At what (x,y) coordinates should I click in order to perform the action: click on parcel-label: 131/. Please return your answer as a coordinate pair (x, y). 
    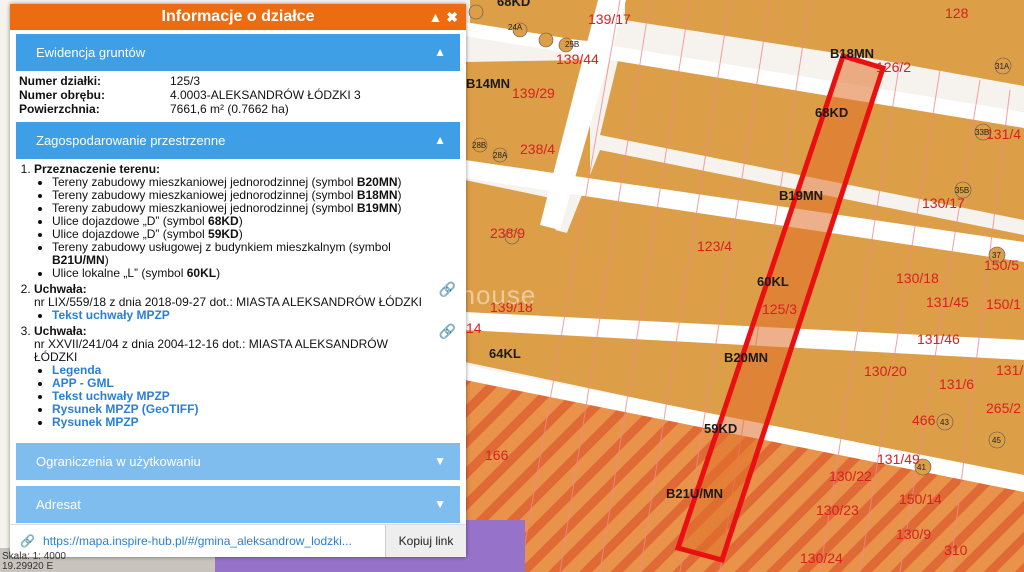
    Looking at the image, I should click on (1009, 370).